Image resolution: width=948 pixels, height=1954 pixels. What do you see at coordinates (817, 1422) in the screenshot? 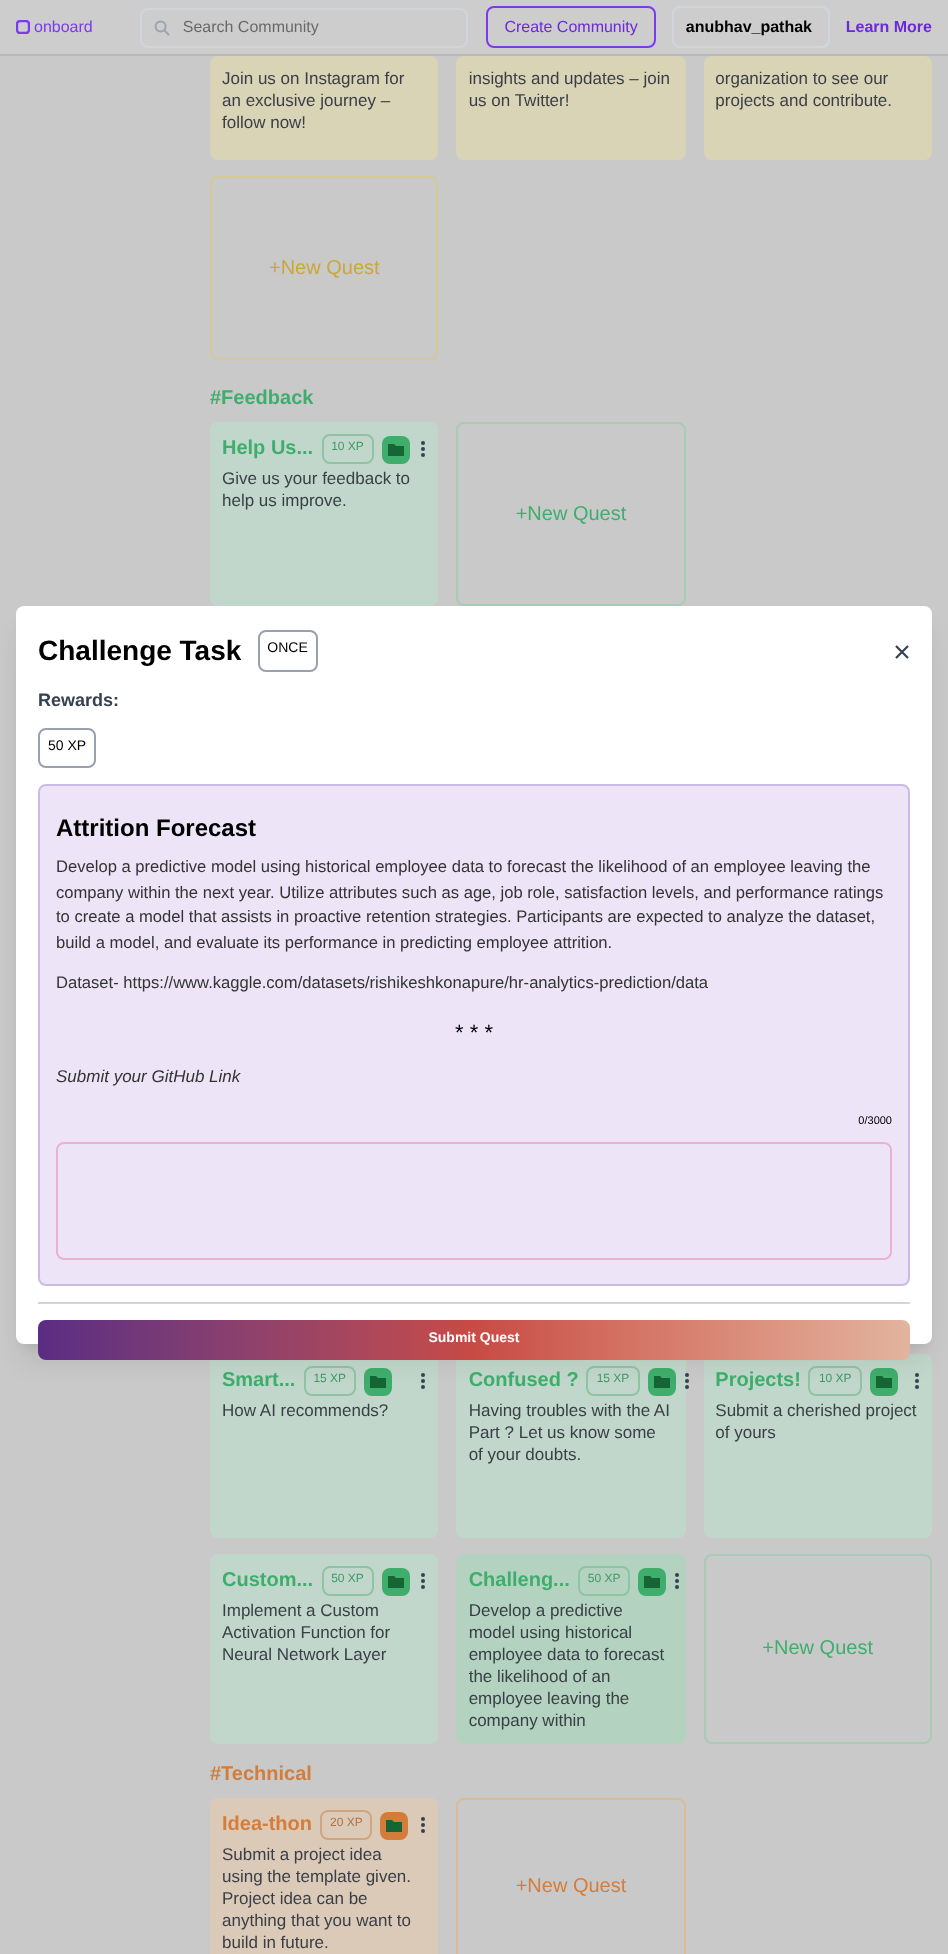
I see `quest-description: Submit a cherished project of yours` at bounding box center [817, 1422].